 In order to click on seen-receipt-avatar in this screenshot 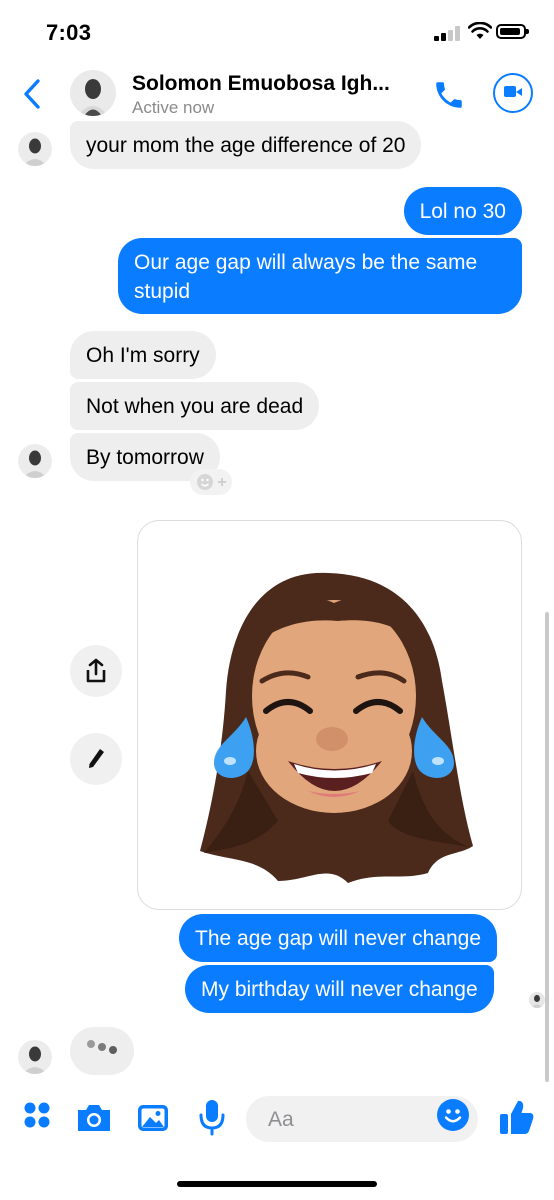, I will do `click(537, 1000)`.